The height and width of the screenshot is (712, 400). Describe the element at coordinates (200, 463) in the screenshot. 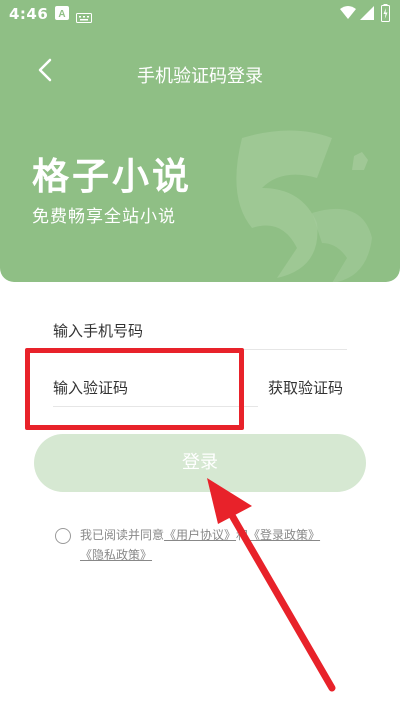

I see `login-button: 登录` at that location.